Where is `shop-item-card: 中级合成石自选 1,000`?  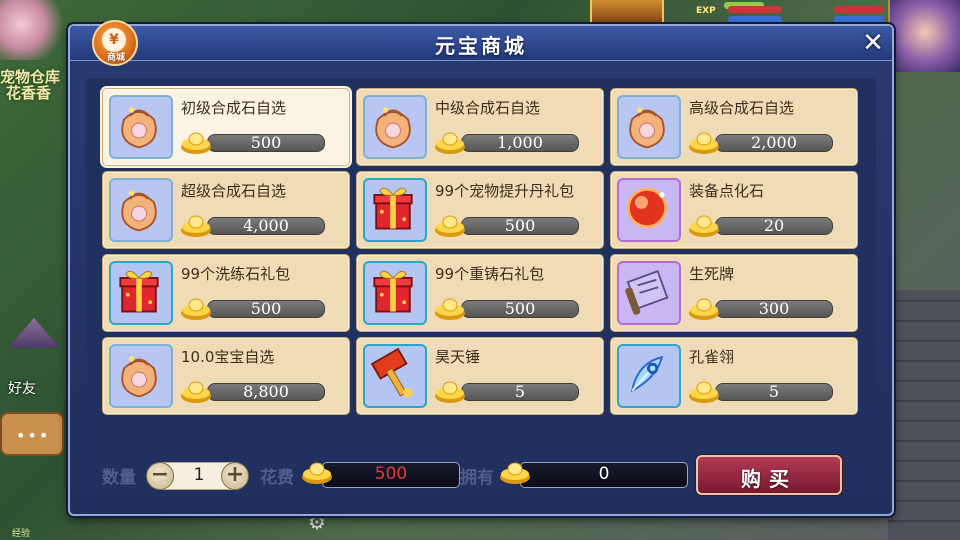
shop-item-card: 中级合成石自选 1,000 is located at coordinates (480, 127).